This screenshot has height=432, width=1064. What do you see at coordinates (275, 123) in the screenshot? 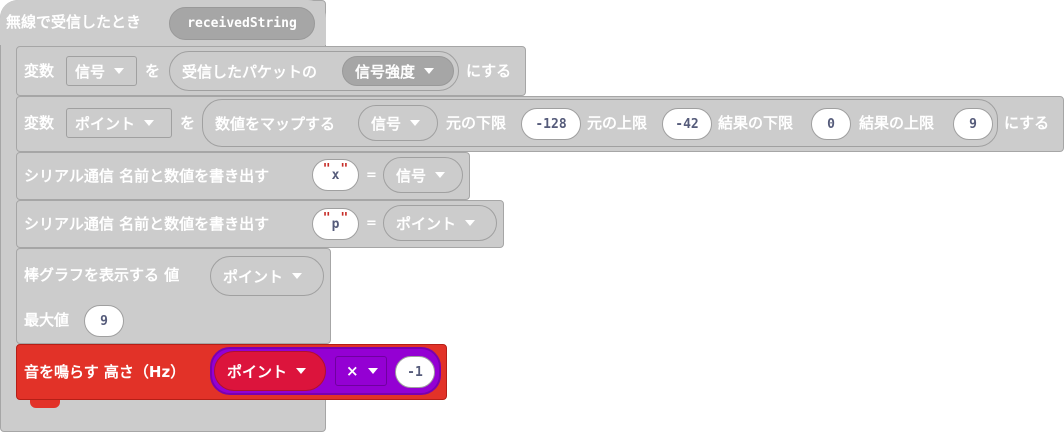
I see `map-label: 数値をマップする` at bounding box center [275, 123].